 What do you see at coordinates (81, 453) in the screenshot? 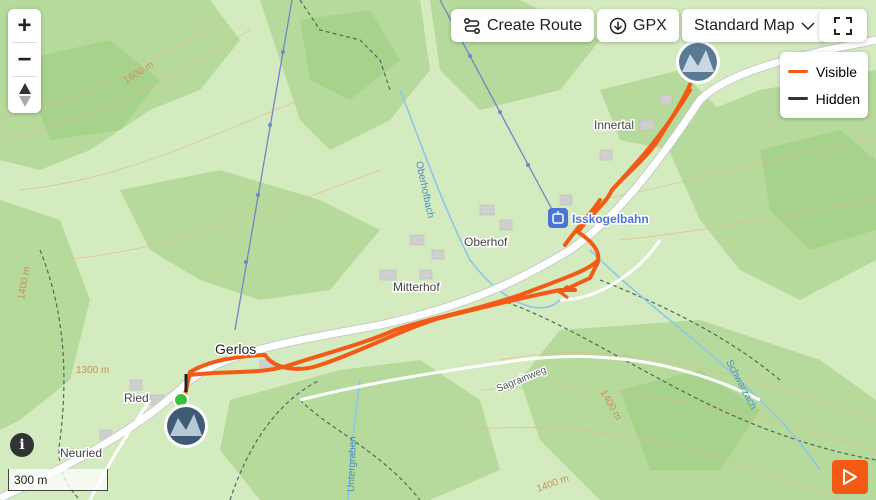
I see `place-label-neuried: Neuried` at bounding box center [81, 453].